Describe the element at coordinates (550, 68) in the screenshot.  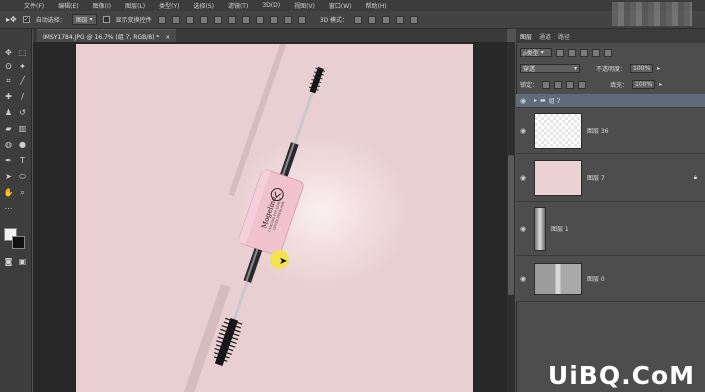
I see `blend-mode-dropdown: 穿透 ▾` at that location.